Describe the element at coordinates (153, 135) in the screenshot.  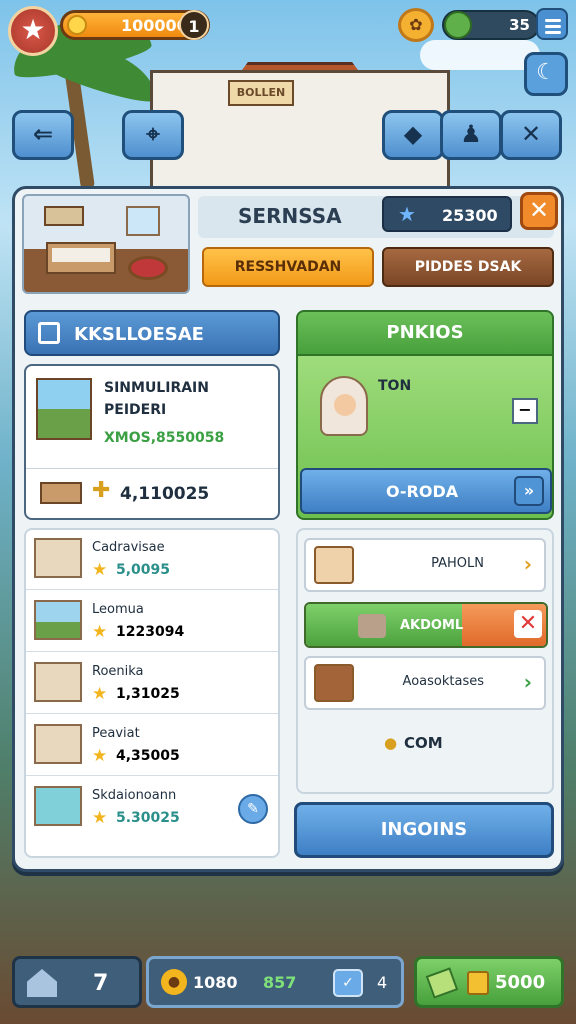
I see `location-pin-button: ⌖` at that location.